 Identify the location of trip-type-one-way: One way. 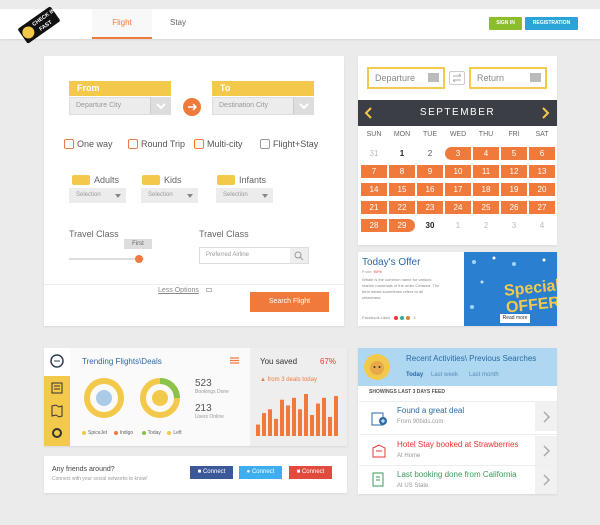
(88, 144).